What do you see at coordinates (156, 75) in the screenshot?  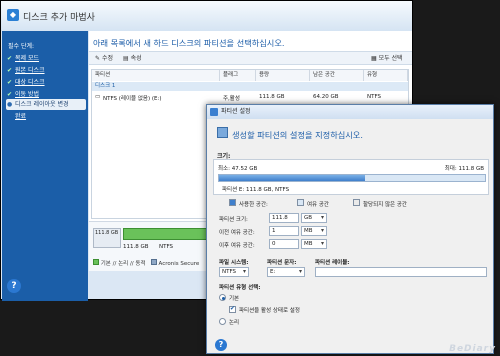 I see `column-header-partition: 파티션` at bounding box center [156, 75].